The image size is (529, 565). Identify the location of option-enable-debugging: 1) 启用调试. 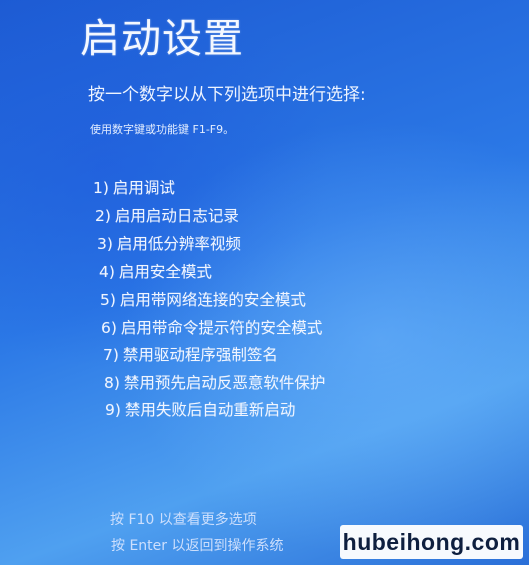
(134, 187).